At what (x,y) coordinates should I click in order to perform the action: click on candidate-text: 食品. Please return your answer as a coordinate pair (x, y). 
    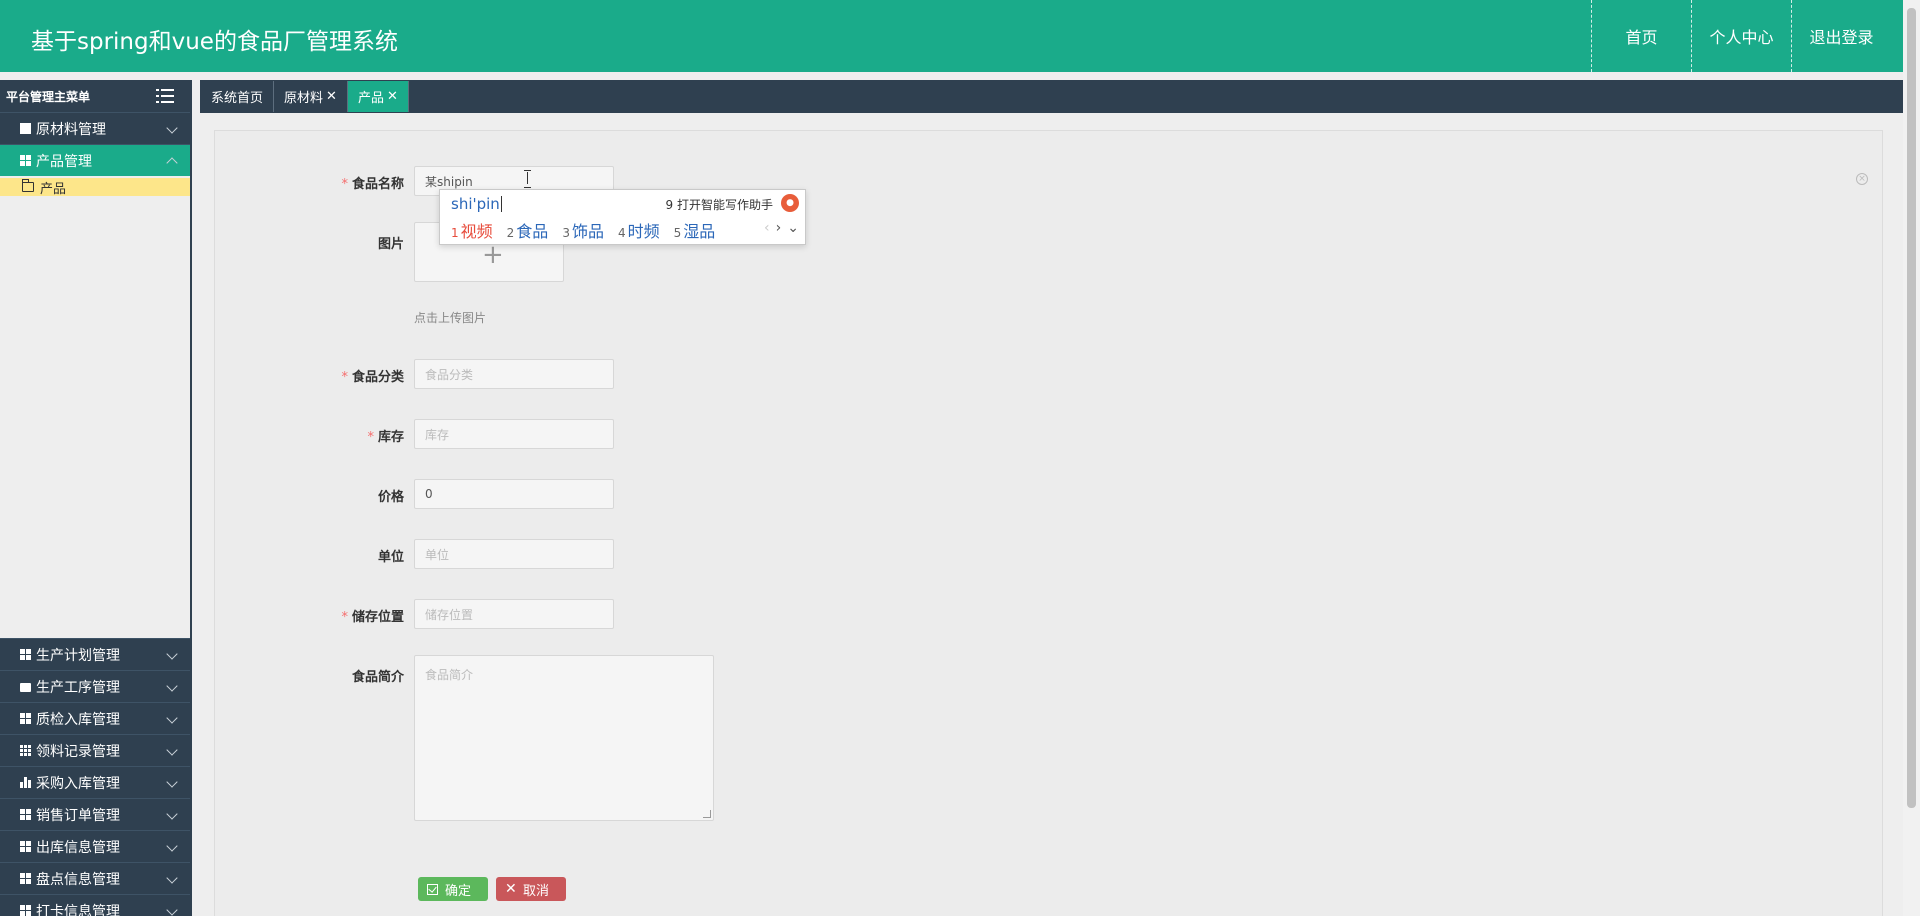
    Looking at the image, I should click on (532, 231).